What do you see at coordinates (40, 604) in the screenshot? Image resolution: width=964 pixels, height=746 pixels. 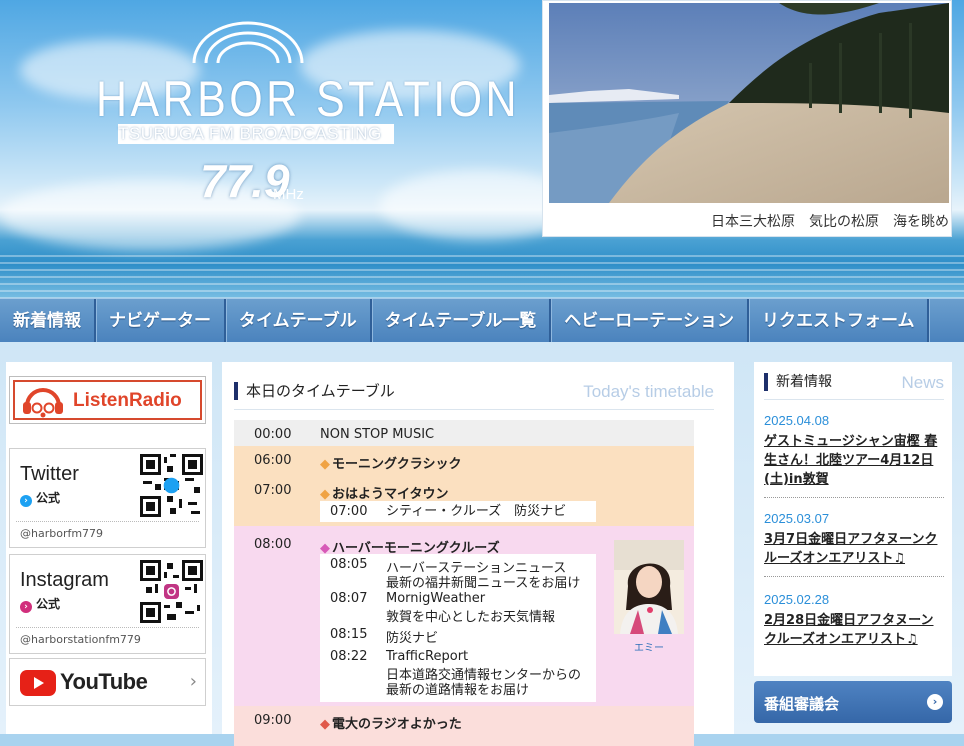 I see `instagram-official: › 公式` at bounding box center [40, 604].